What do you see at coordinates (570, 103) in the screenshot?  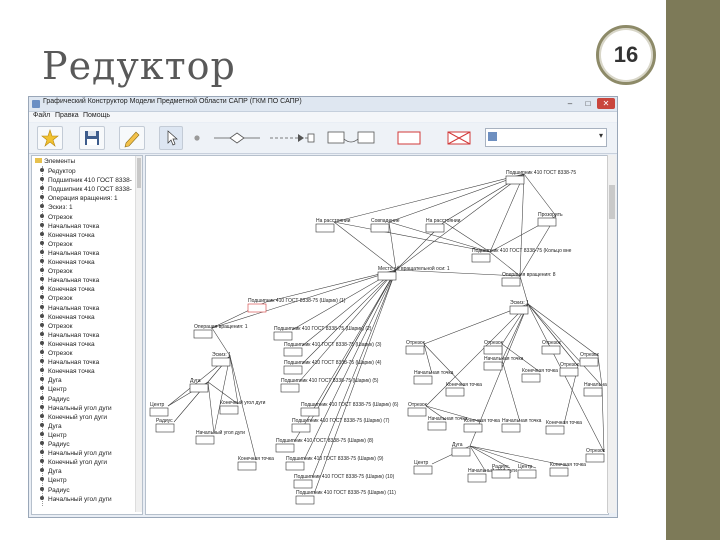 I see `minimize-button: –` at bounding box center [570, 103].